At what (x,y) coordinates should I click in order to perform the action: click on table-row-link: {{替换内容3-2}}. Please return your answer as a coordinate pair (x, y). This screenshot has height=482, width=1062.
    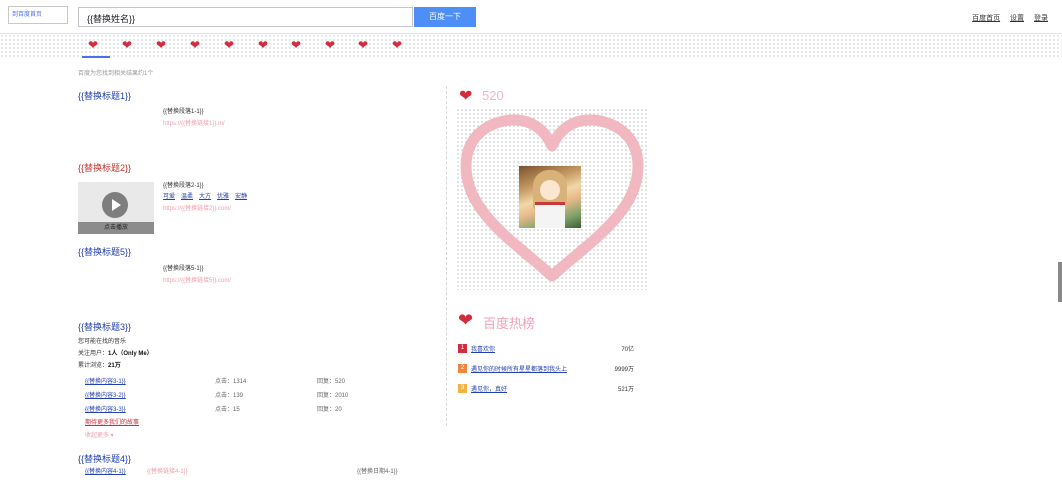
    Looking at the image, I should click on (105, 394).